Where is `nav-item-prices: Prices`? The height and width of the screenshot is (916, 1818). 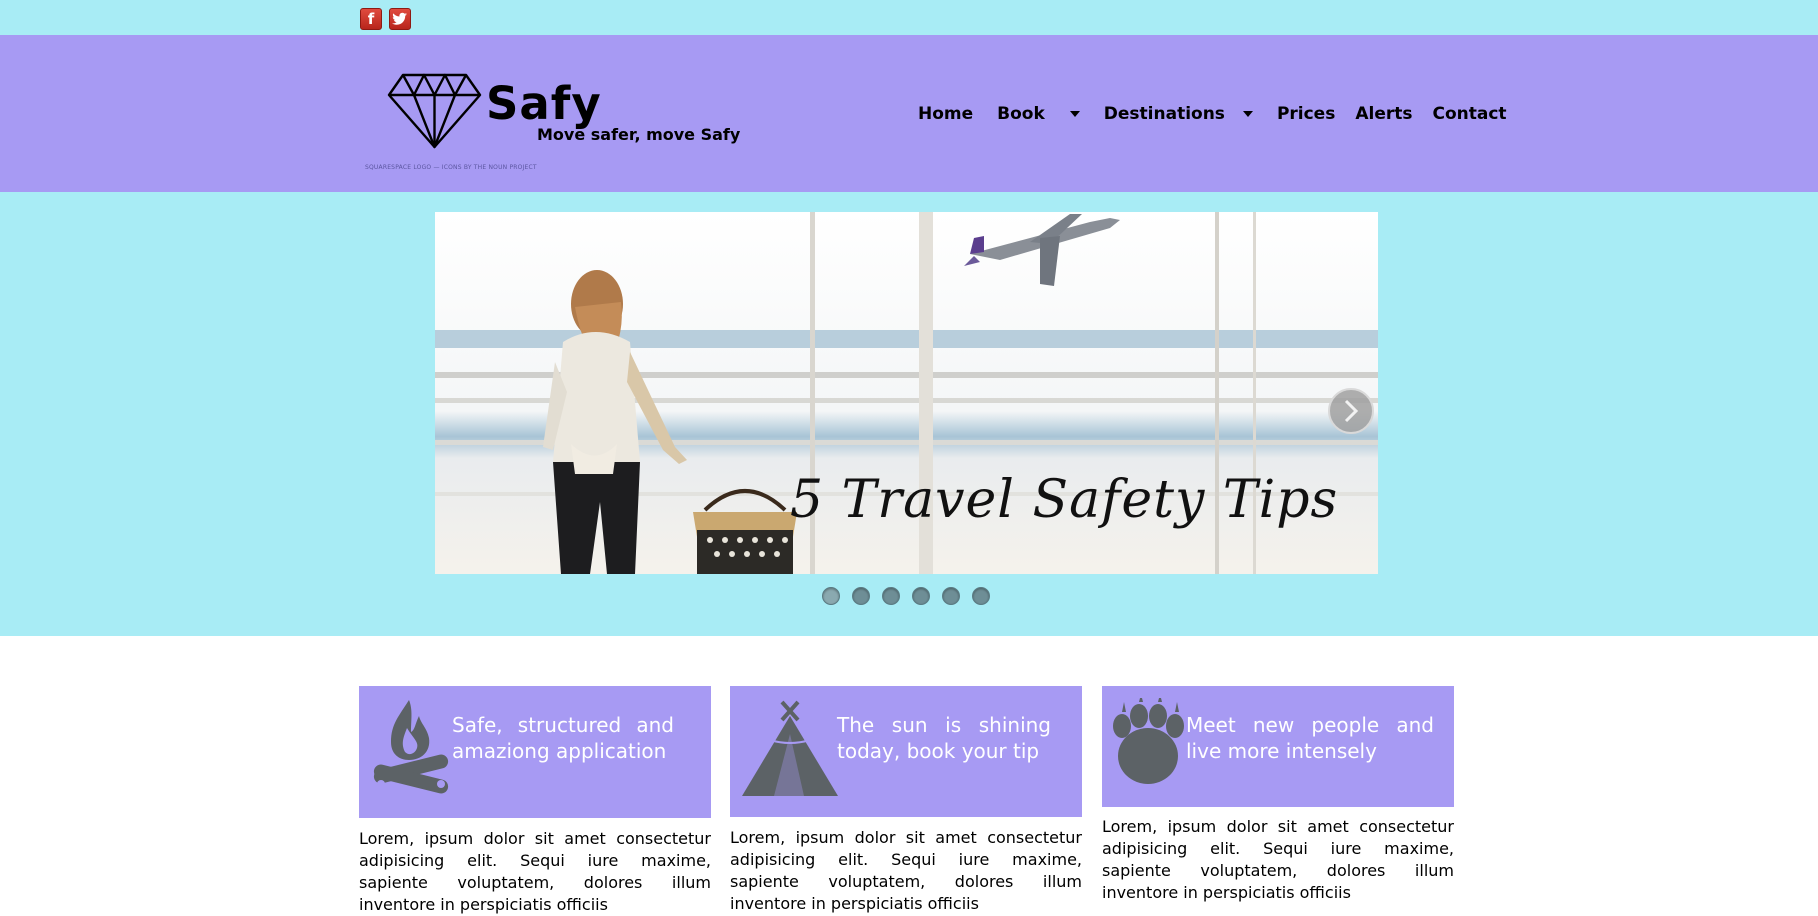 nav-item-prices: Prices is located at coordinates (1306, 114).